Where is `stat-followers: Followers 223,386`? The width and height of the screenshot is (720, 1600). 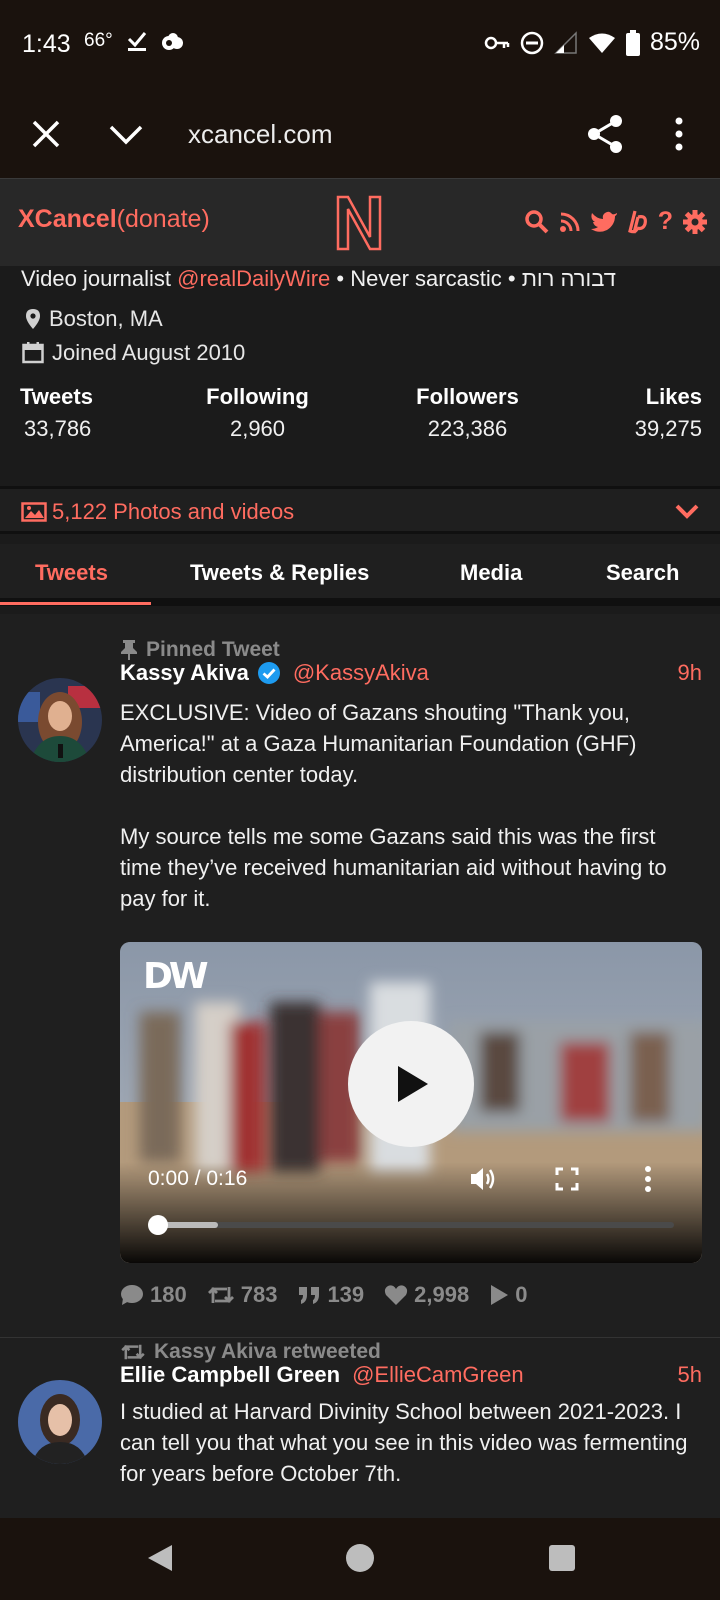
stat-followers: Followers 223,386 is located at coordinates (467, 413).